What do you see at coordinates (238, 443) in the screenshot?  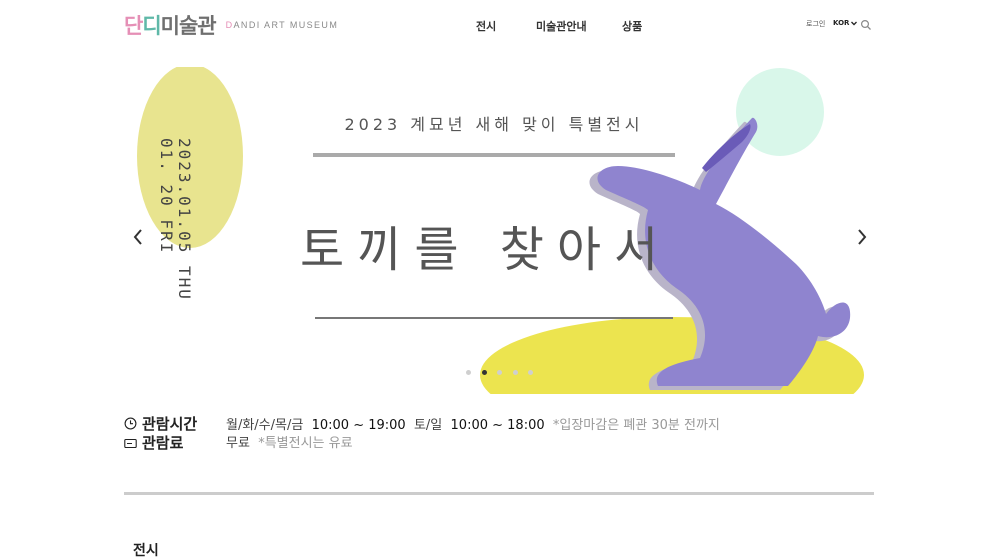 I see `fee-value: 무료` at bounding box center [238, 443].